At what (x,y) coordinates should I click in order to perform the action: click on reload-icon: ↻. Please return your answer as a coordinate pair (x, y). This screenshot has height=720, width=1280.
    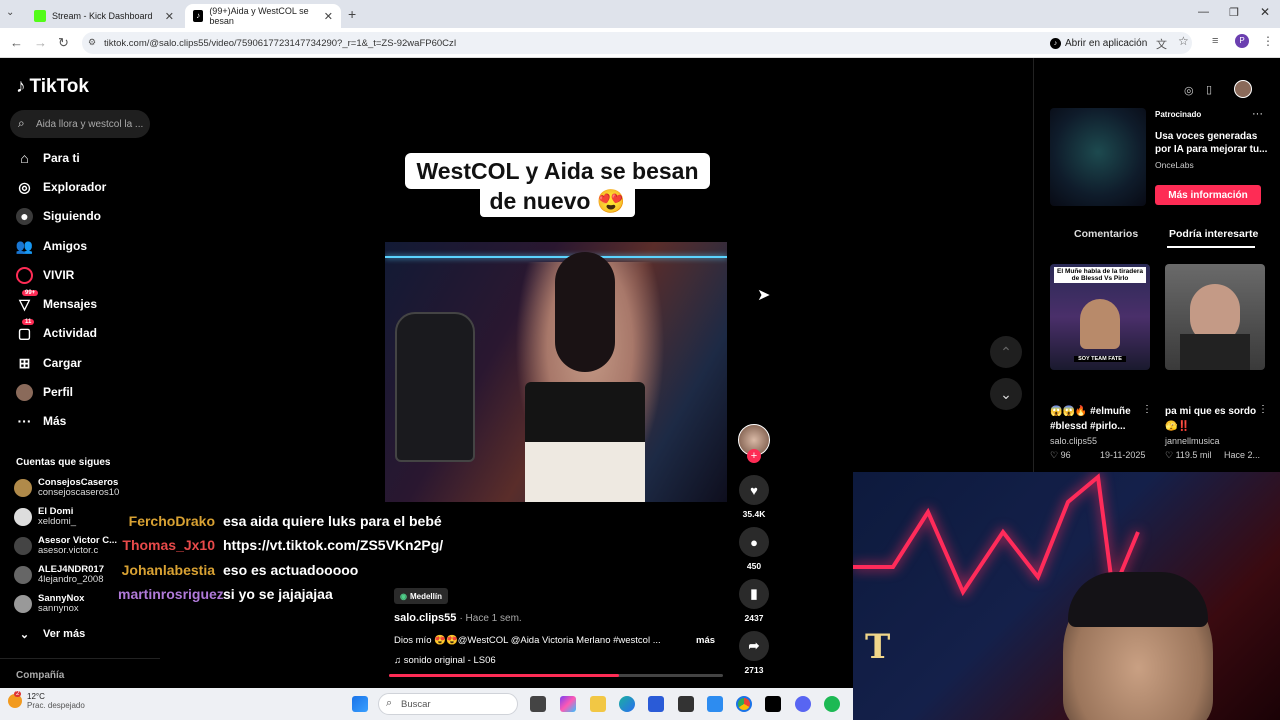
    Looking at the image, I should click on (63, 43).